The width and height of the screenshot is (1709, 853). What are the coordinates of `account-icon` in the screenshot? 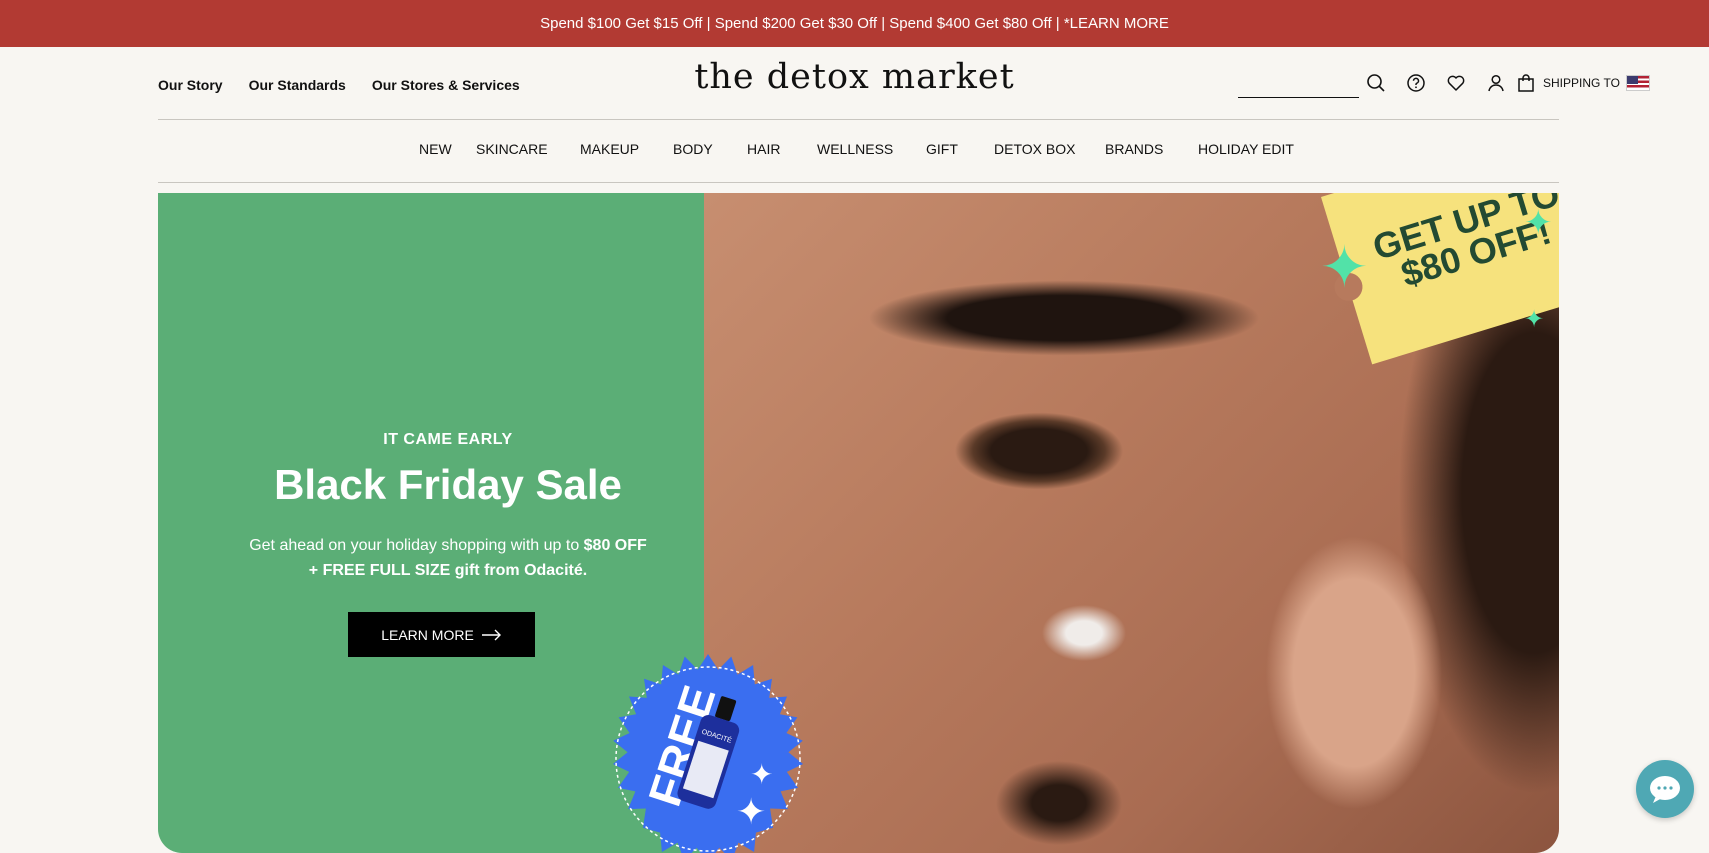 It's located at (1496, 83).